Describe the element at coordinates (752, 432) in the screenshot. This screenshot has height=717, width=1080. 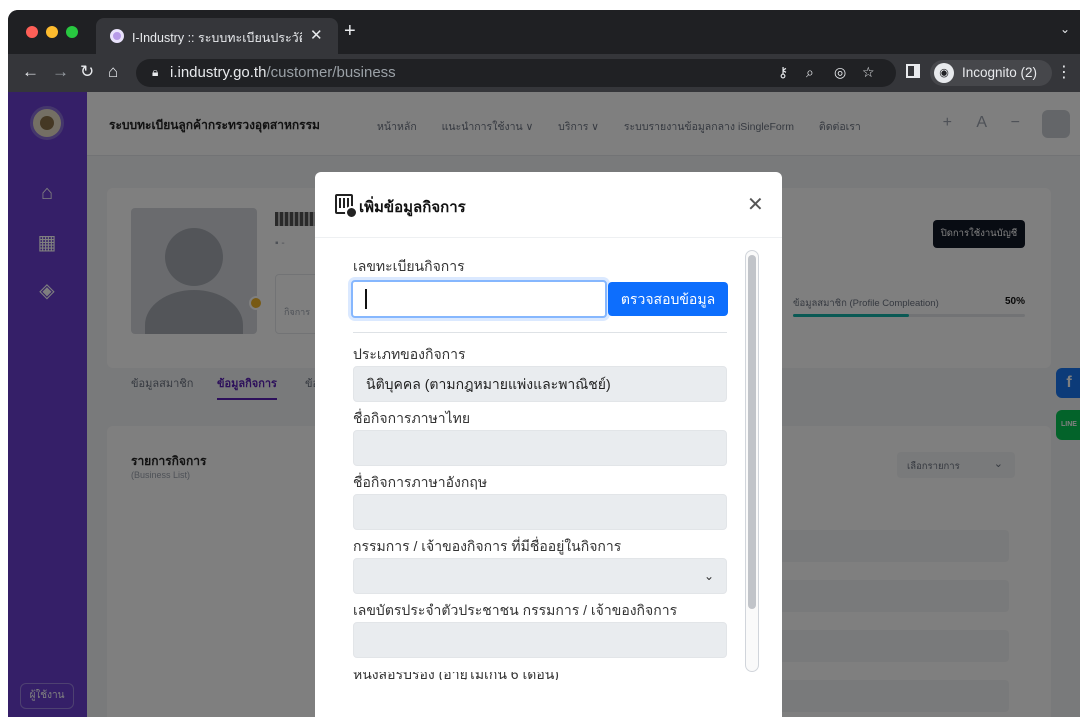
I see `modal-scrollbar-thumb` at that location.